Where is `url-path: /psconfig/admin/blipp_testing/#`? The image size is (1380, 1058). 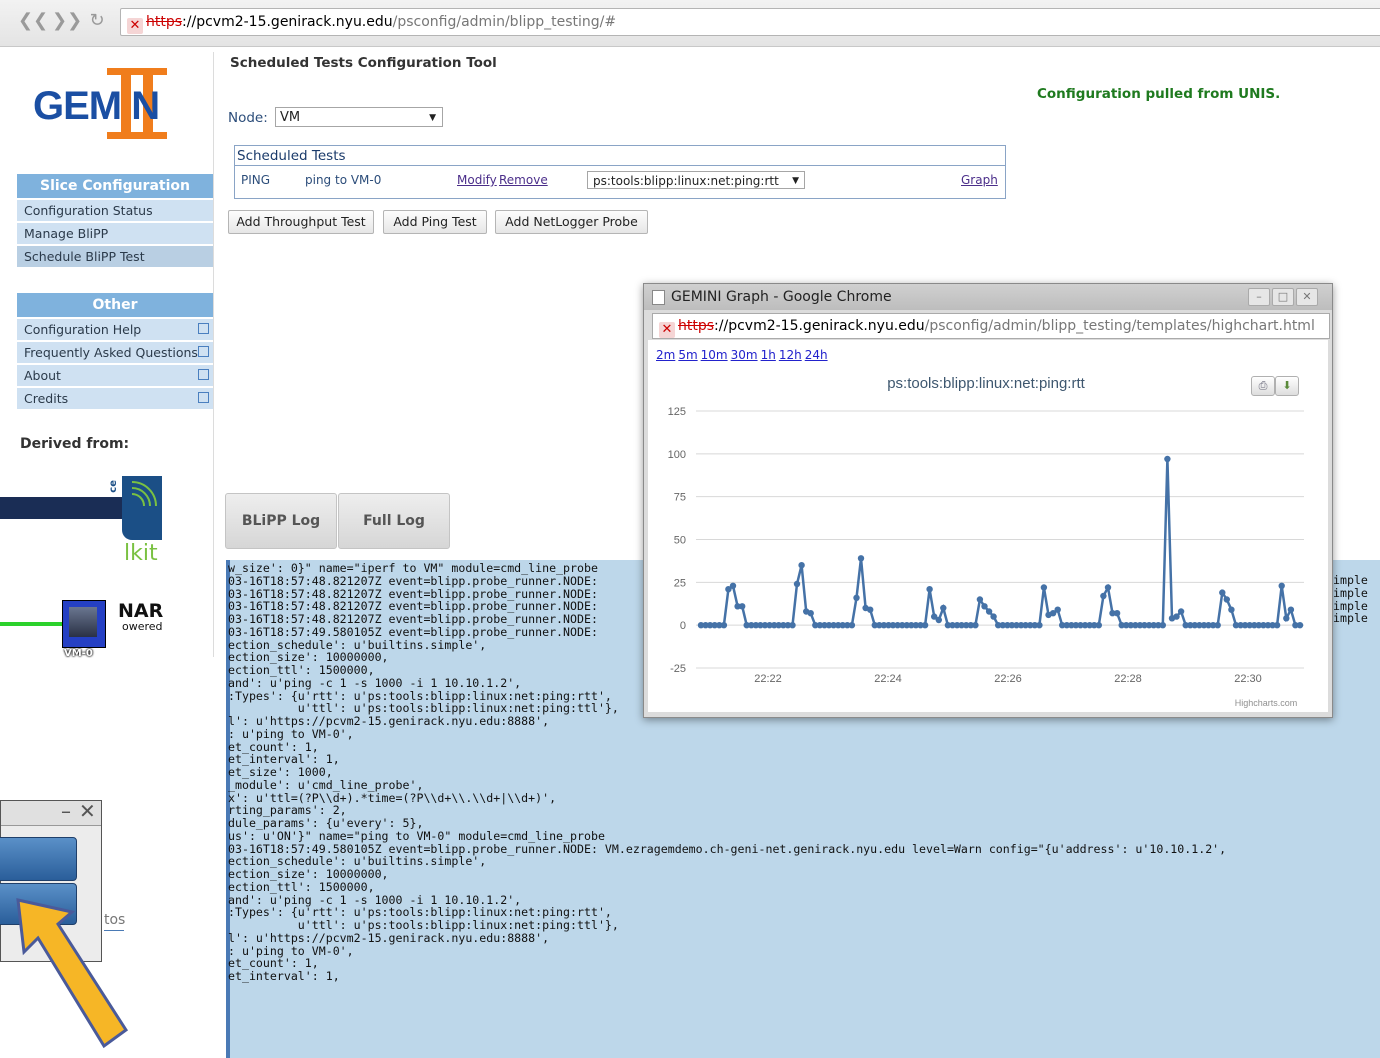 url-path: /psconfig/admin/blipp_testing/# is located at coordinates (504, 22).